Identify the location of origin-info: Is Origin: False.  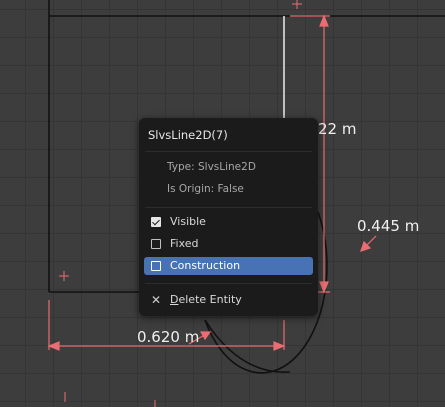
(205, 189).